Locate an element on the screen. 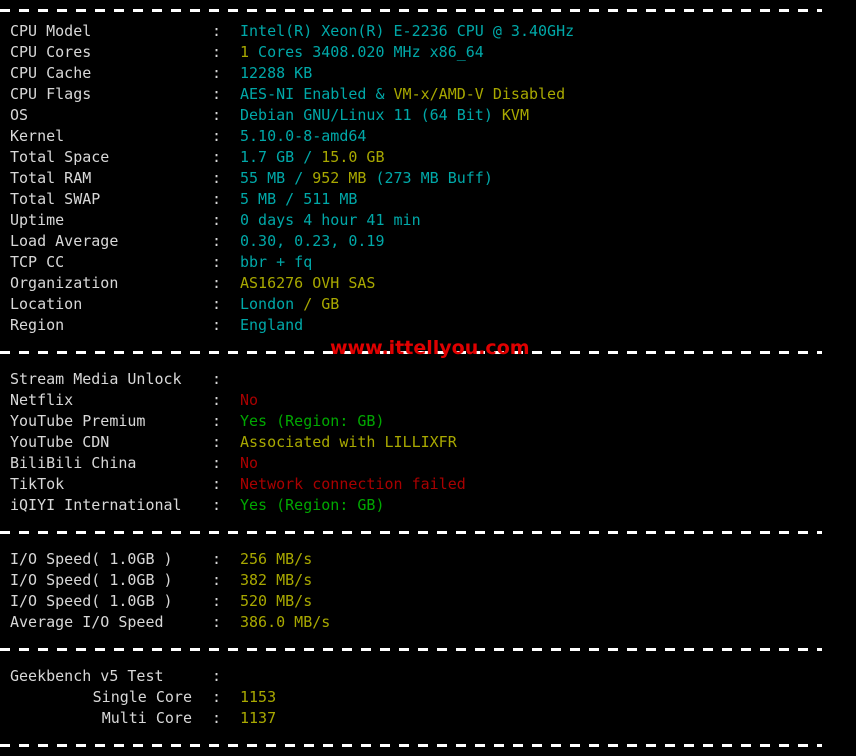 This screenshot has width=856, height=756. row-label: YouTube CDN is located at coordinates (60, 442).